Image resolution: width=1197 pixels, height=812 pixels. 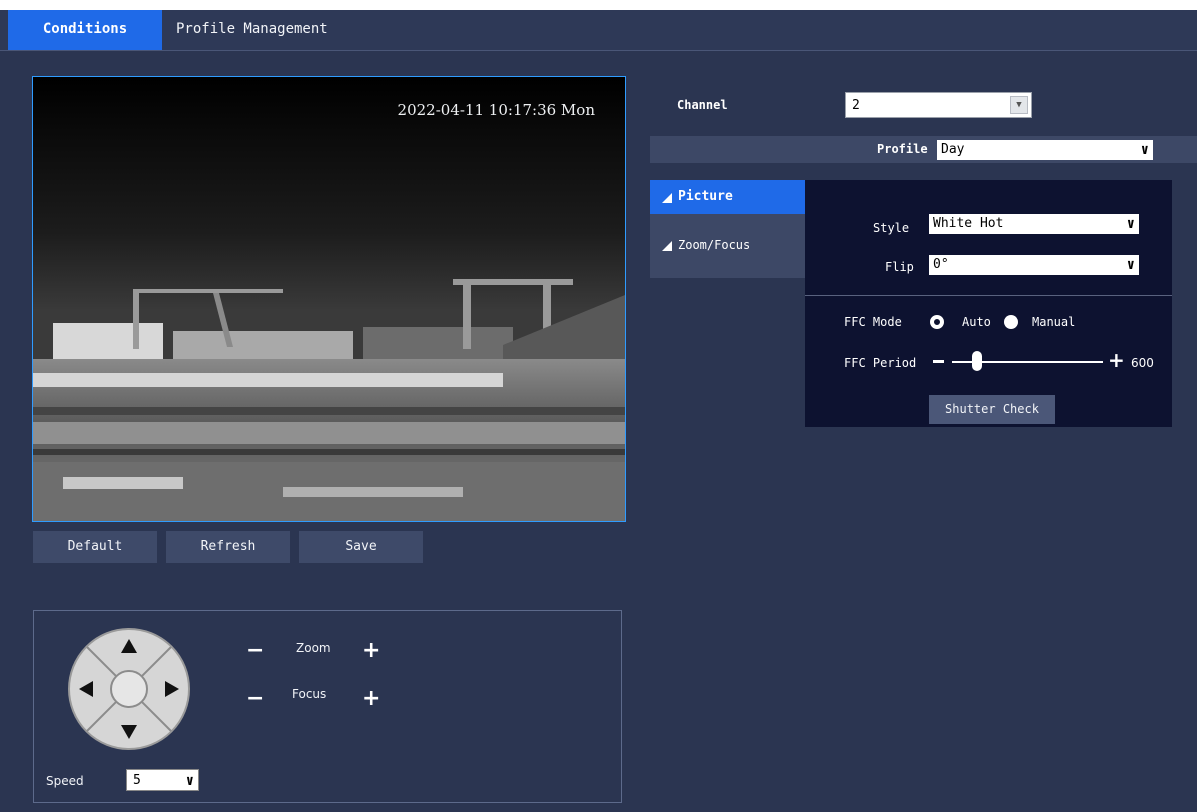 I want to click on nav-item-zoom-focus: Zoom/Focus, so click(x=727, y=245).